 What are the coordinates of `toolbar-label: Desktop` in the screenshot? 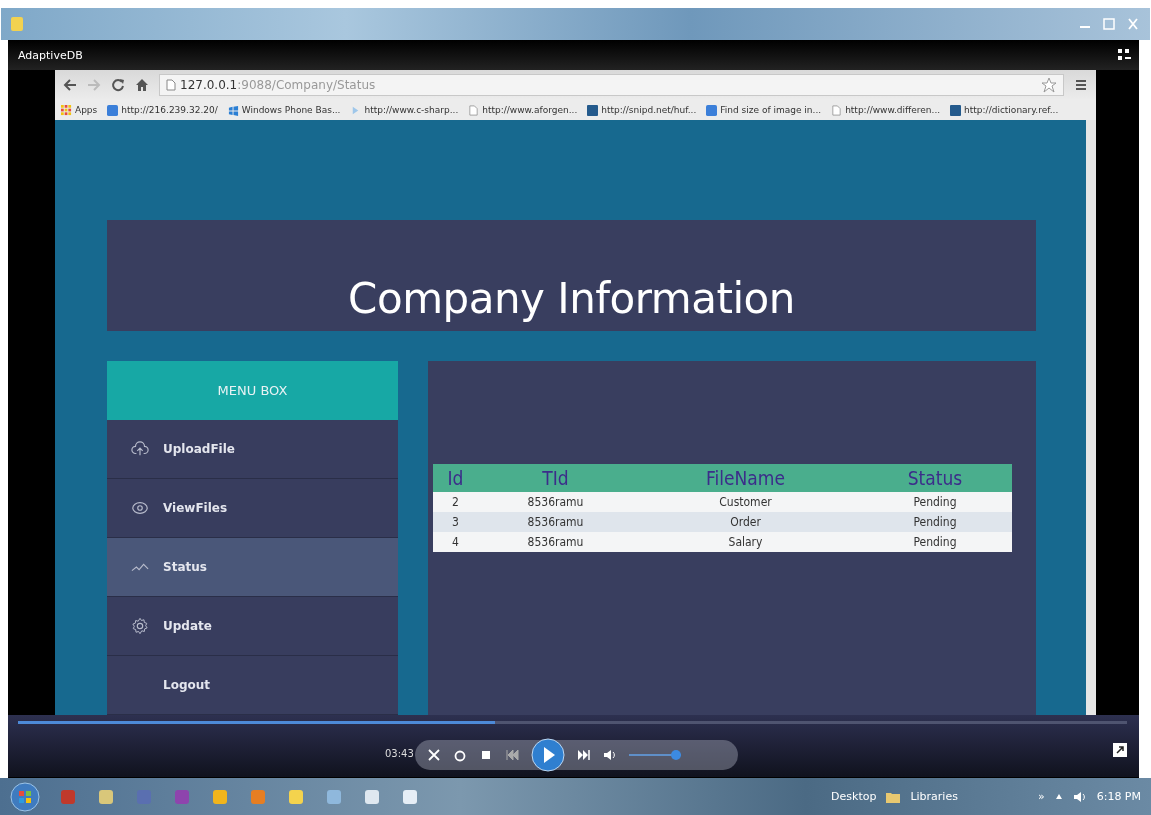 It's located at (854, 796).